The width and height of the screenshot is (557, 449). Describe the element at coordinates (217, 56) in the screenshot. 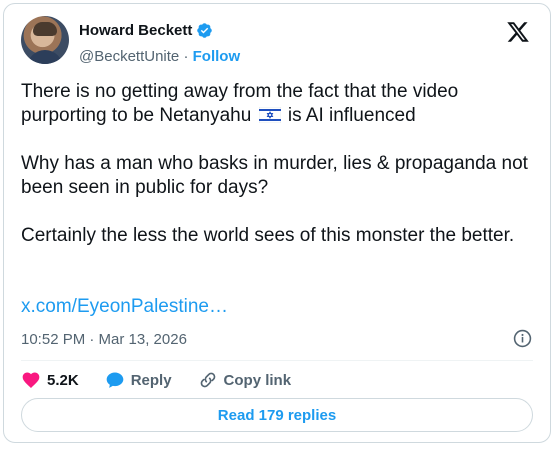

I see `follow-button: Follow` at that location.